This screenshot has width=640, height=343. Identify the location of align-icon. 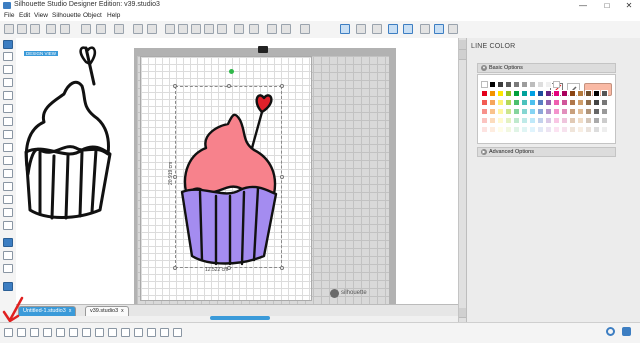
(305, 29).